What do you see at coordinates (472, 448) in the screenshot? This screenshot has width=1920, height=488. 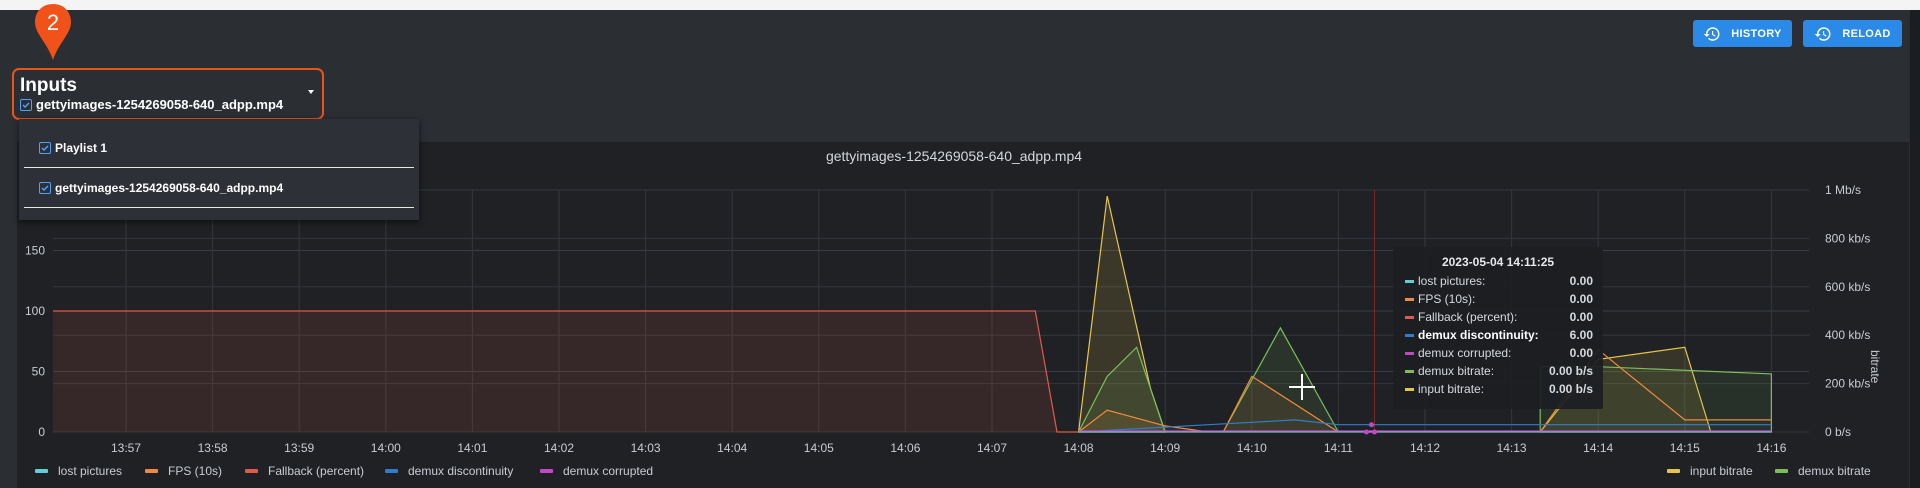 I see `x-tick-label: 14:01` at bounding box center [472, 448].